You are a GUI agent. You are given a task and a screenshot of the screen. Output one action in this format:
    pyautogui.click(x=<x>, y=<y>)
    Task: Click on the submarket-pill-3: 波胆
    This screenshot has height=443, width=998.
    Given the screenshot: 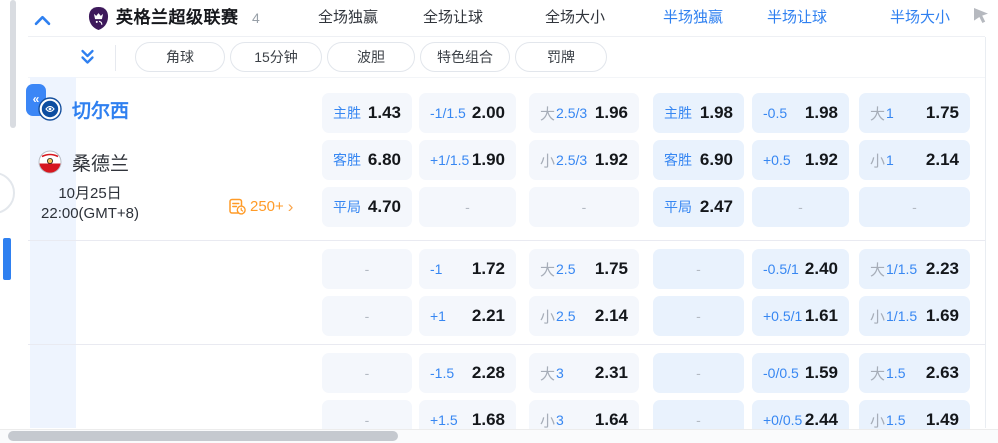 What is the action you would take?
    pyautogui.click(x=371, y=57)
    